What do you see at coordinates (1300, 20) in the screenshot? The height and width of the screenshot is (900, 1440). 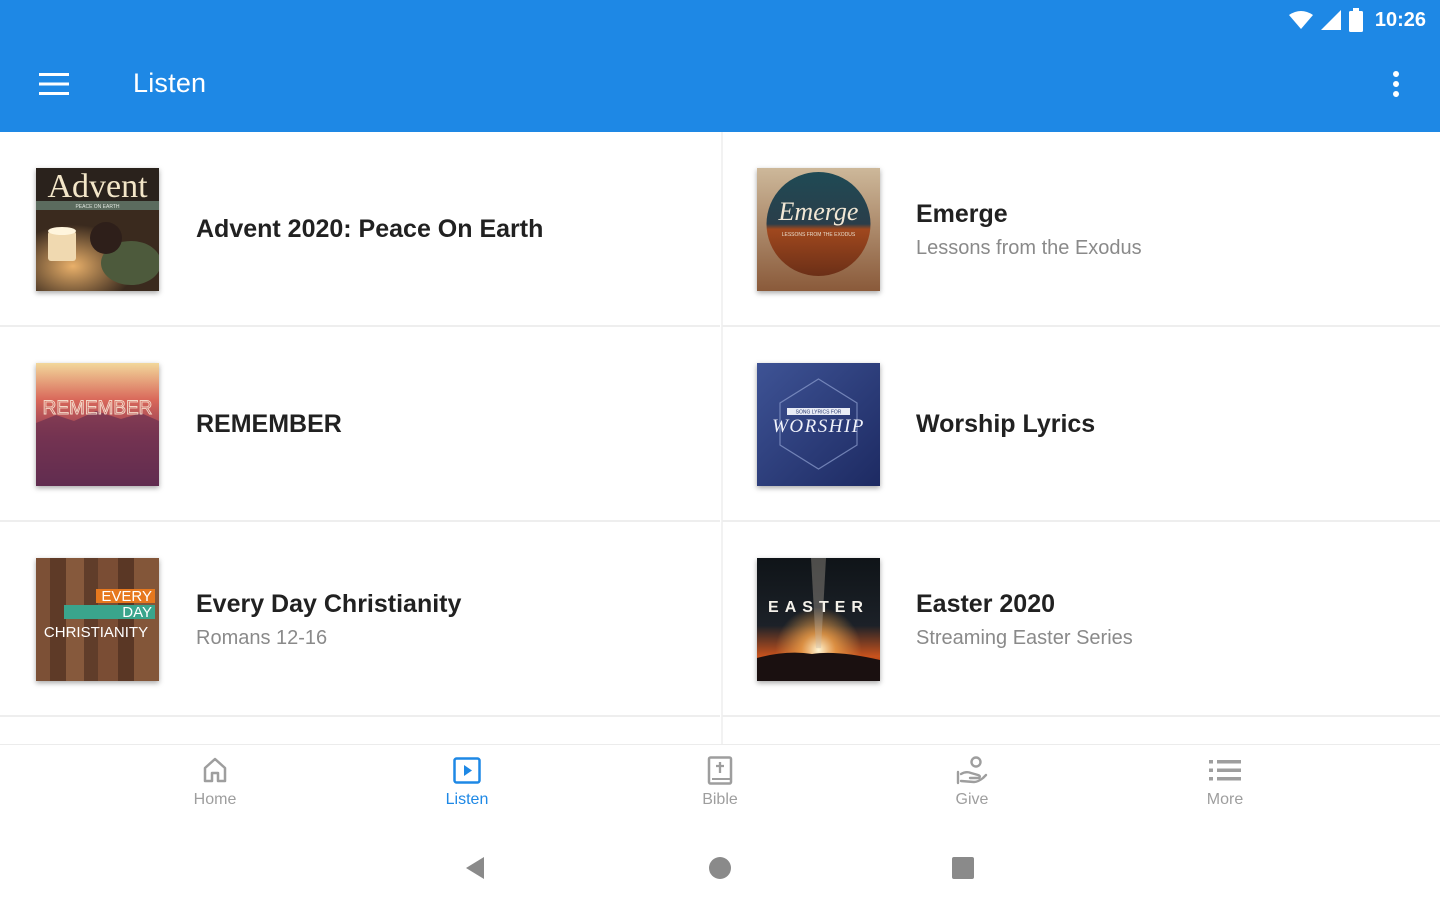 I see `wifi-icon` at bounding box center [1300, 20].